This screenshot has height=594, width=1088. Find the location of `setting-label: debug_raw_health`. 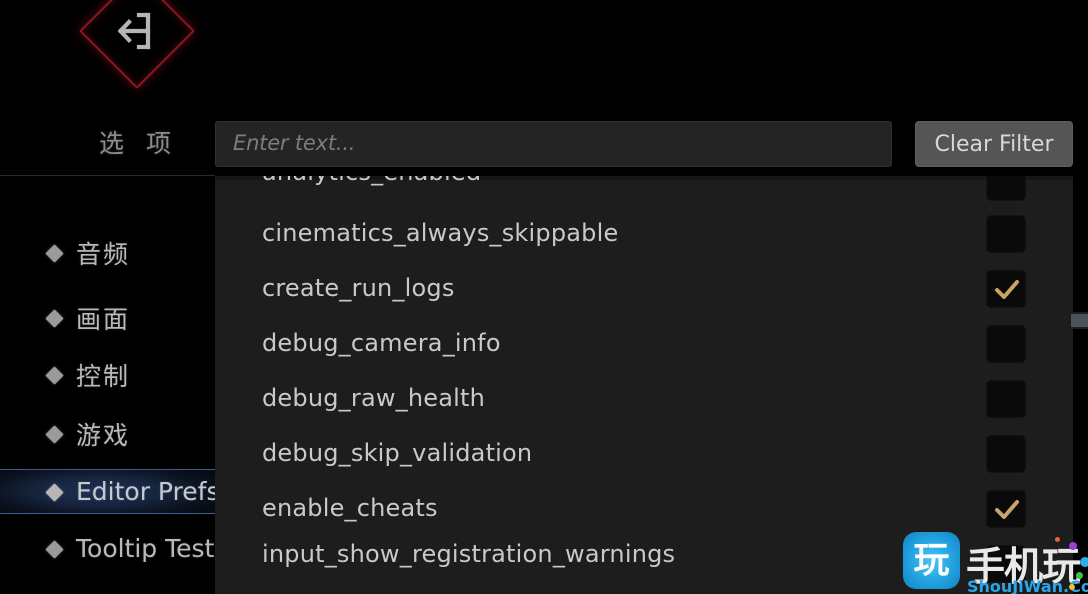

setting-label: debug_raw_health is located at coordinates (374, 397).